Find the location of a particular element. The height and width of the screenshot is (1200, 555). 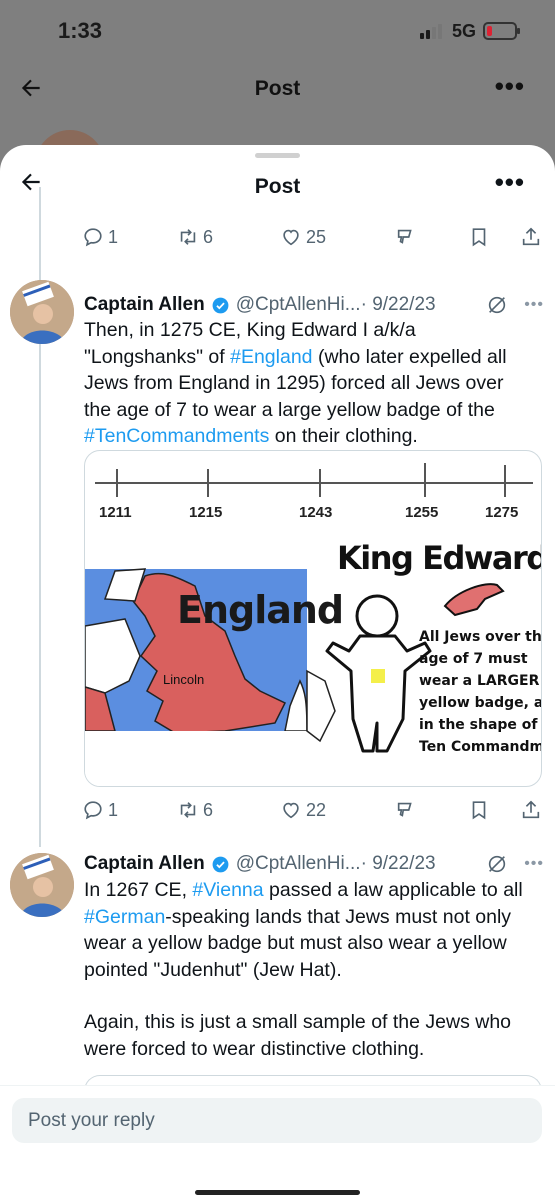

reply-bar is located at coordinates (277, 1142).